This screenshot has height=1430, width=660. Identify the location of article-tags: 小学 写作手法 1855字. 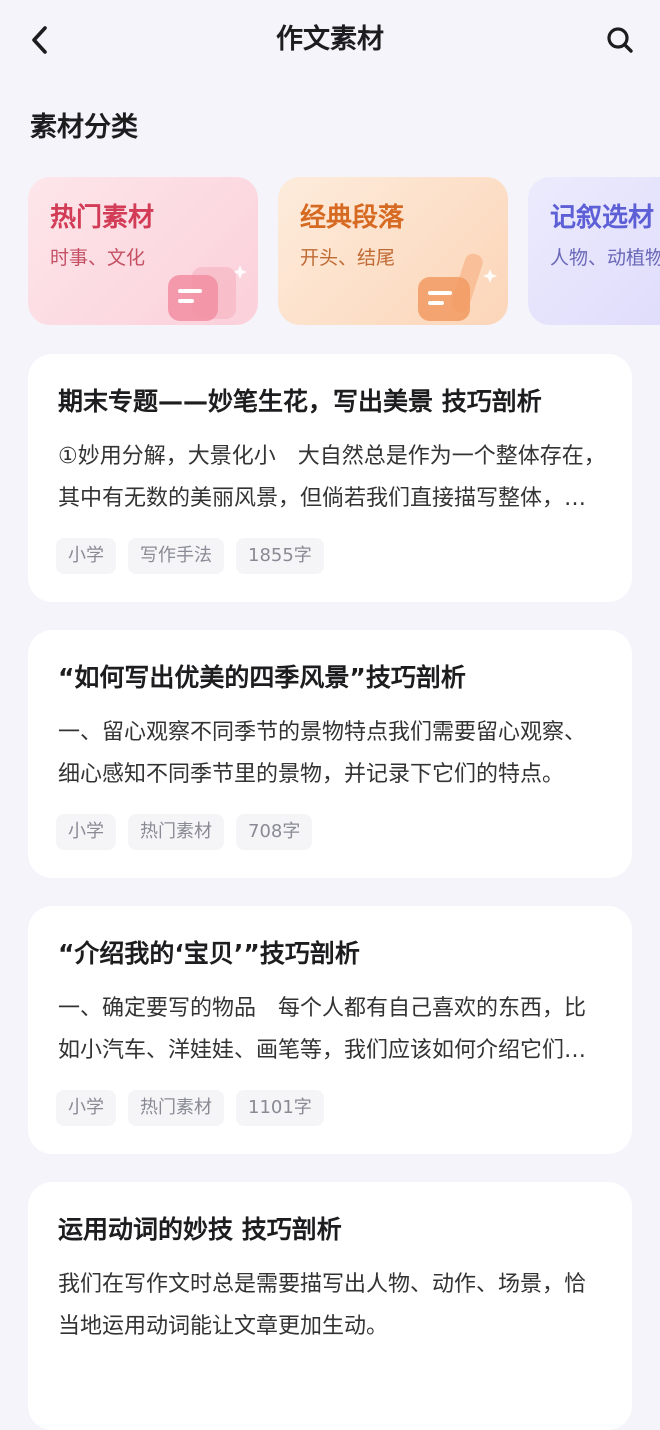
(190, 556).